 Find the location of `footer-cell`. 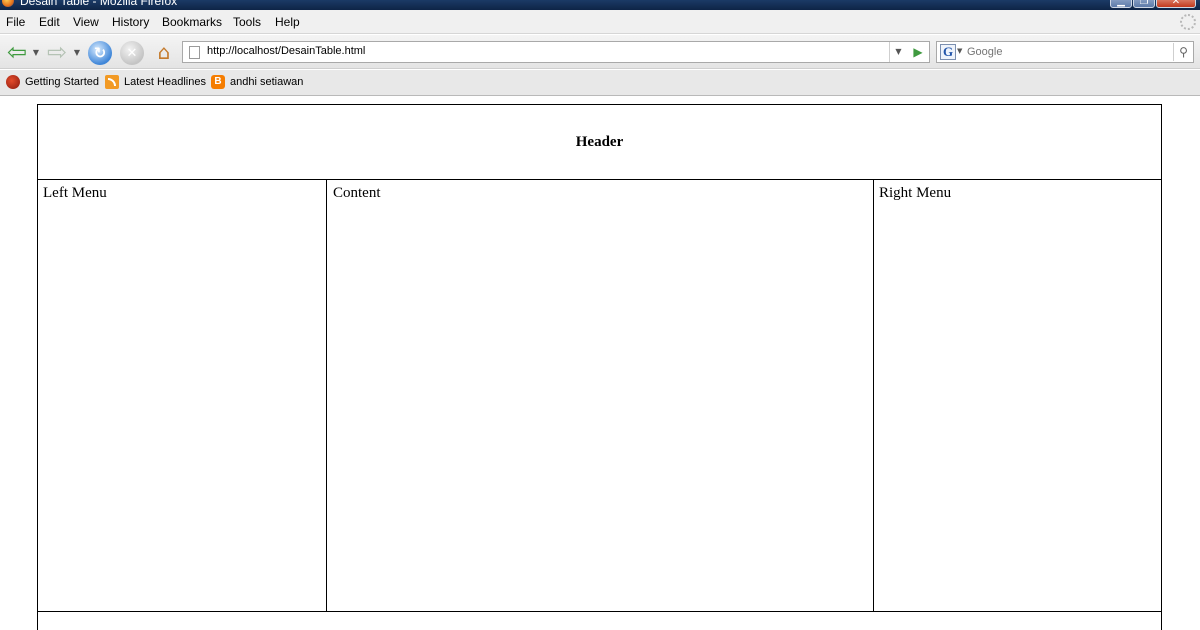

footer-cell is located at coordinates (599, 620).